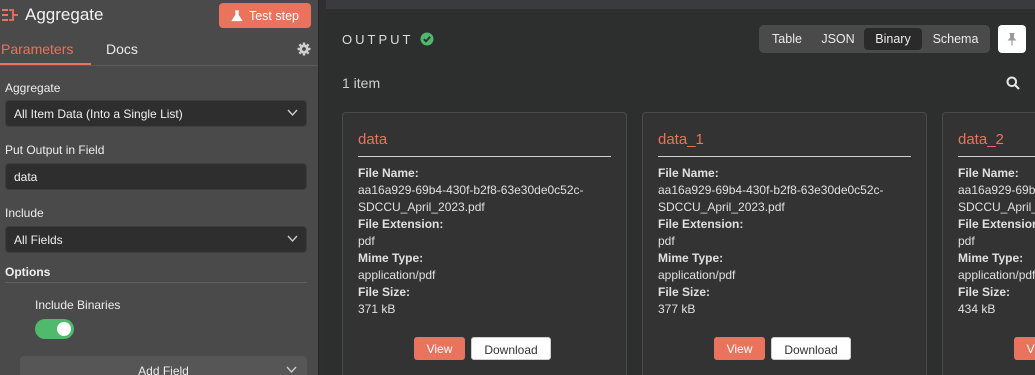 The image size is (1035, 375). I want to click on card-title: data_2, so click(981, 139).